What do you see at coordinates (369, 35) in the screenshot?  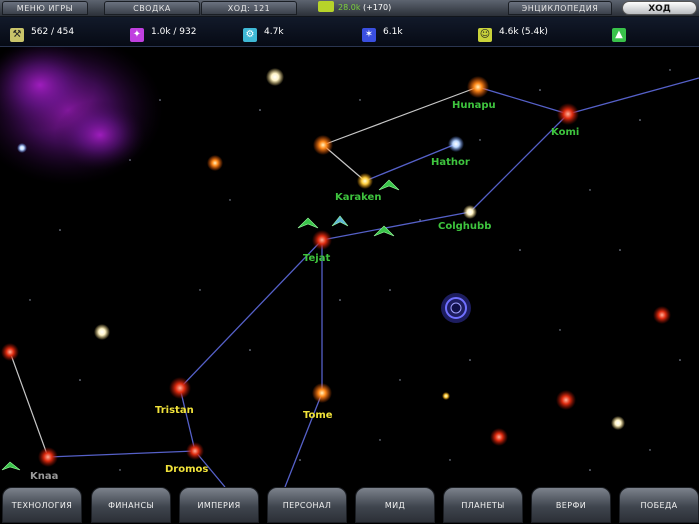 I see `influence-icon: ✶` at bounding box center [369, 35].